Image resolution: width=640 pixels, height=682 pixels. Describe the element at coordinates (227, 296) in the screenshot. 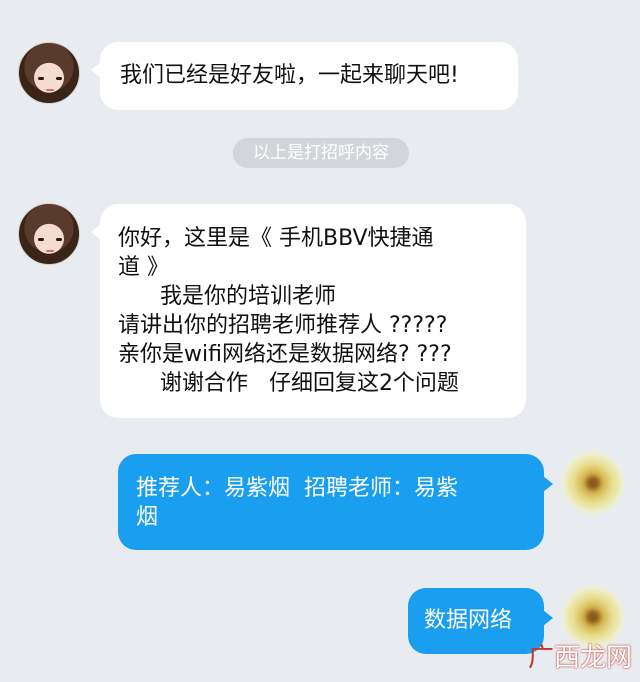

I see `message-line: 我是你的培训老师` at that location.